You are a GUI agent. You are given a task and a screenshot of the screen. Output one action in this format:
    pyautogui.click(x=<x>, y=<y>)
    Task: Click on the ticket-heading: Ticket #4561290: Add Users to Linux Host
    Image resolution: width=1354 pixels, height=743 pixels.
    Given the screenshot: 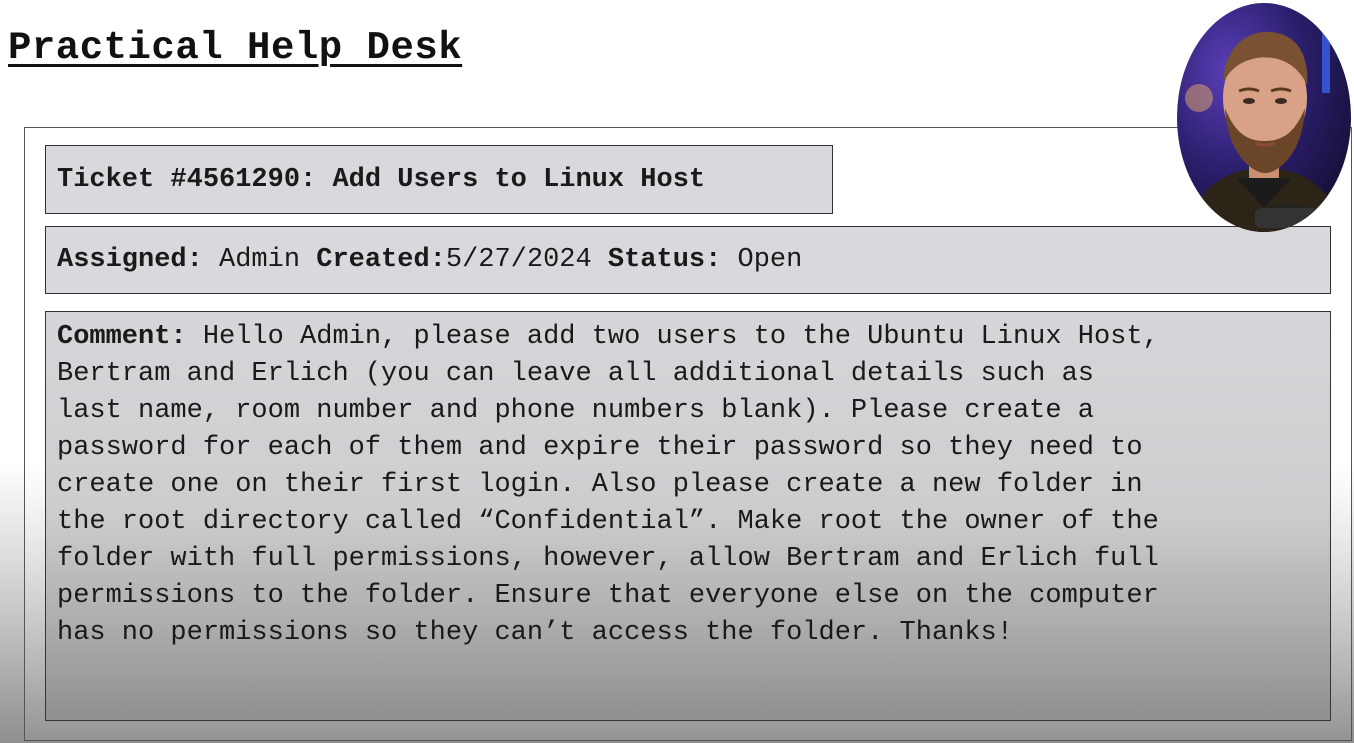 What is the action you would take?
    pyautogui.click(x=439, y=179)
    